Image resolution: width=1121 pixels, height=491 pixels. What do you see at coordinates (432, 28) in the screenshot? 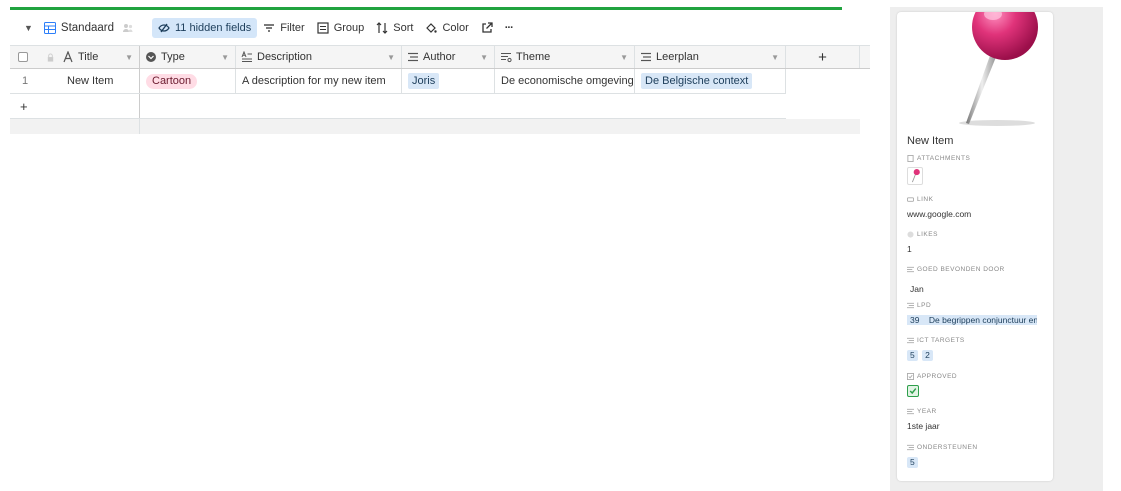
I see `paint-bucket-icon` at bounding box center [432, 28].